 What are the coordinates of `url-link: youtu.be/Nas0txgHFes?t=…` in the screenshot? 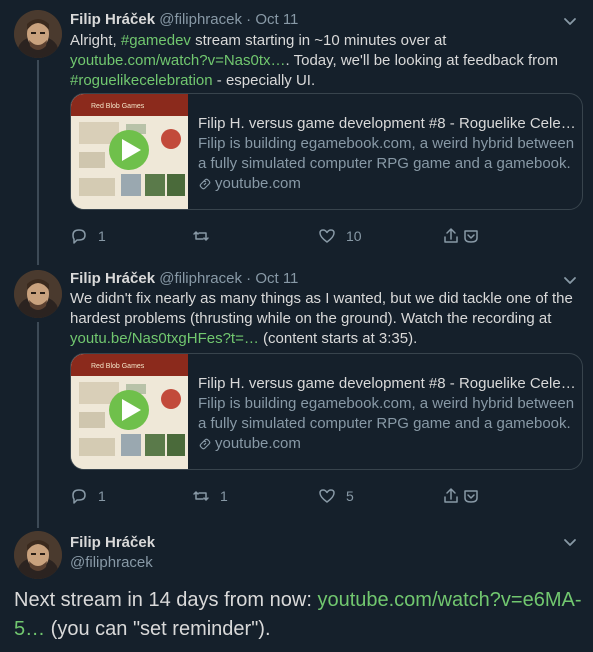 It's located at (164, 338).